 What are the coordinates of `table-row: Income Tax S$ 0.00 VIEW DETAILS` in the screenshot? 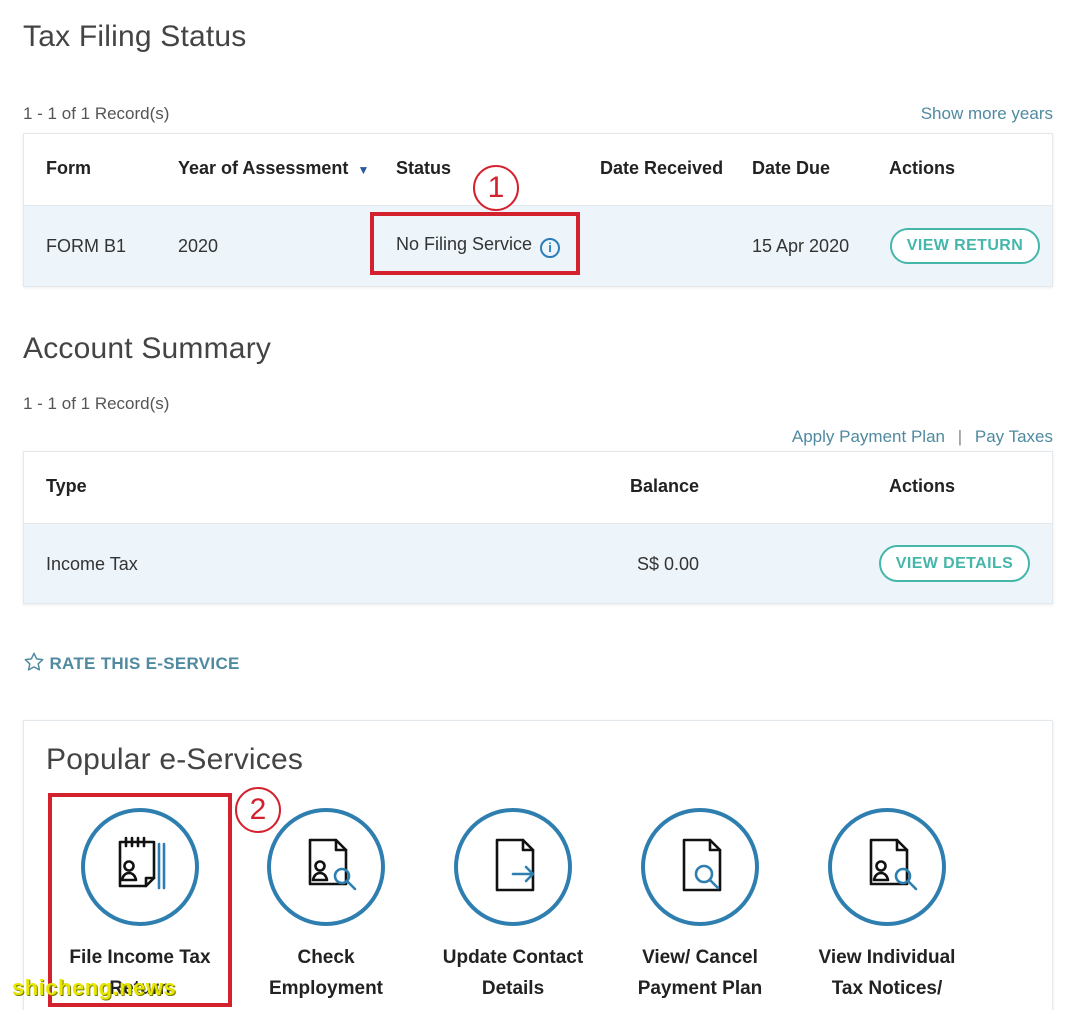 It's located at (538, 563).